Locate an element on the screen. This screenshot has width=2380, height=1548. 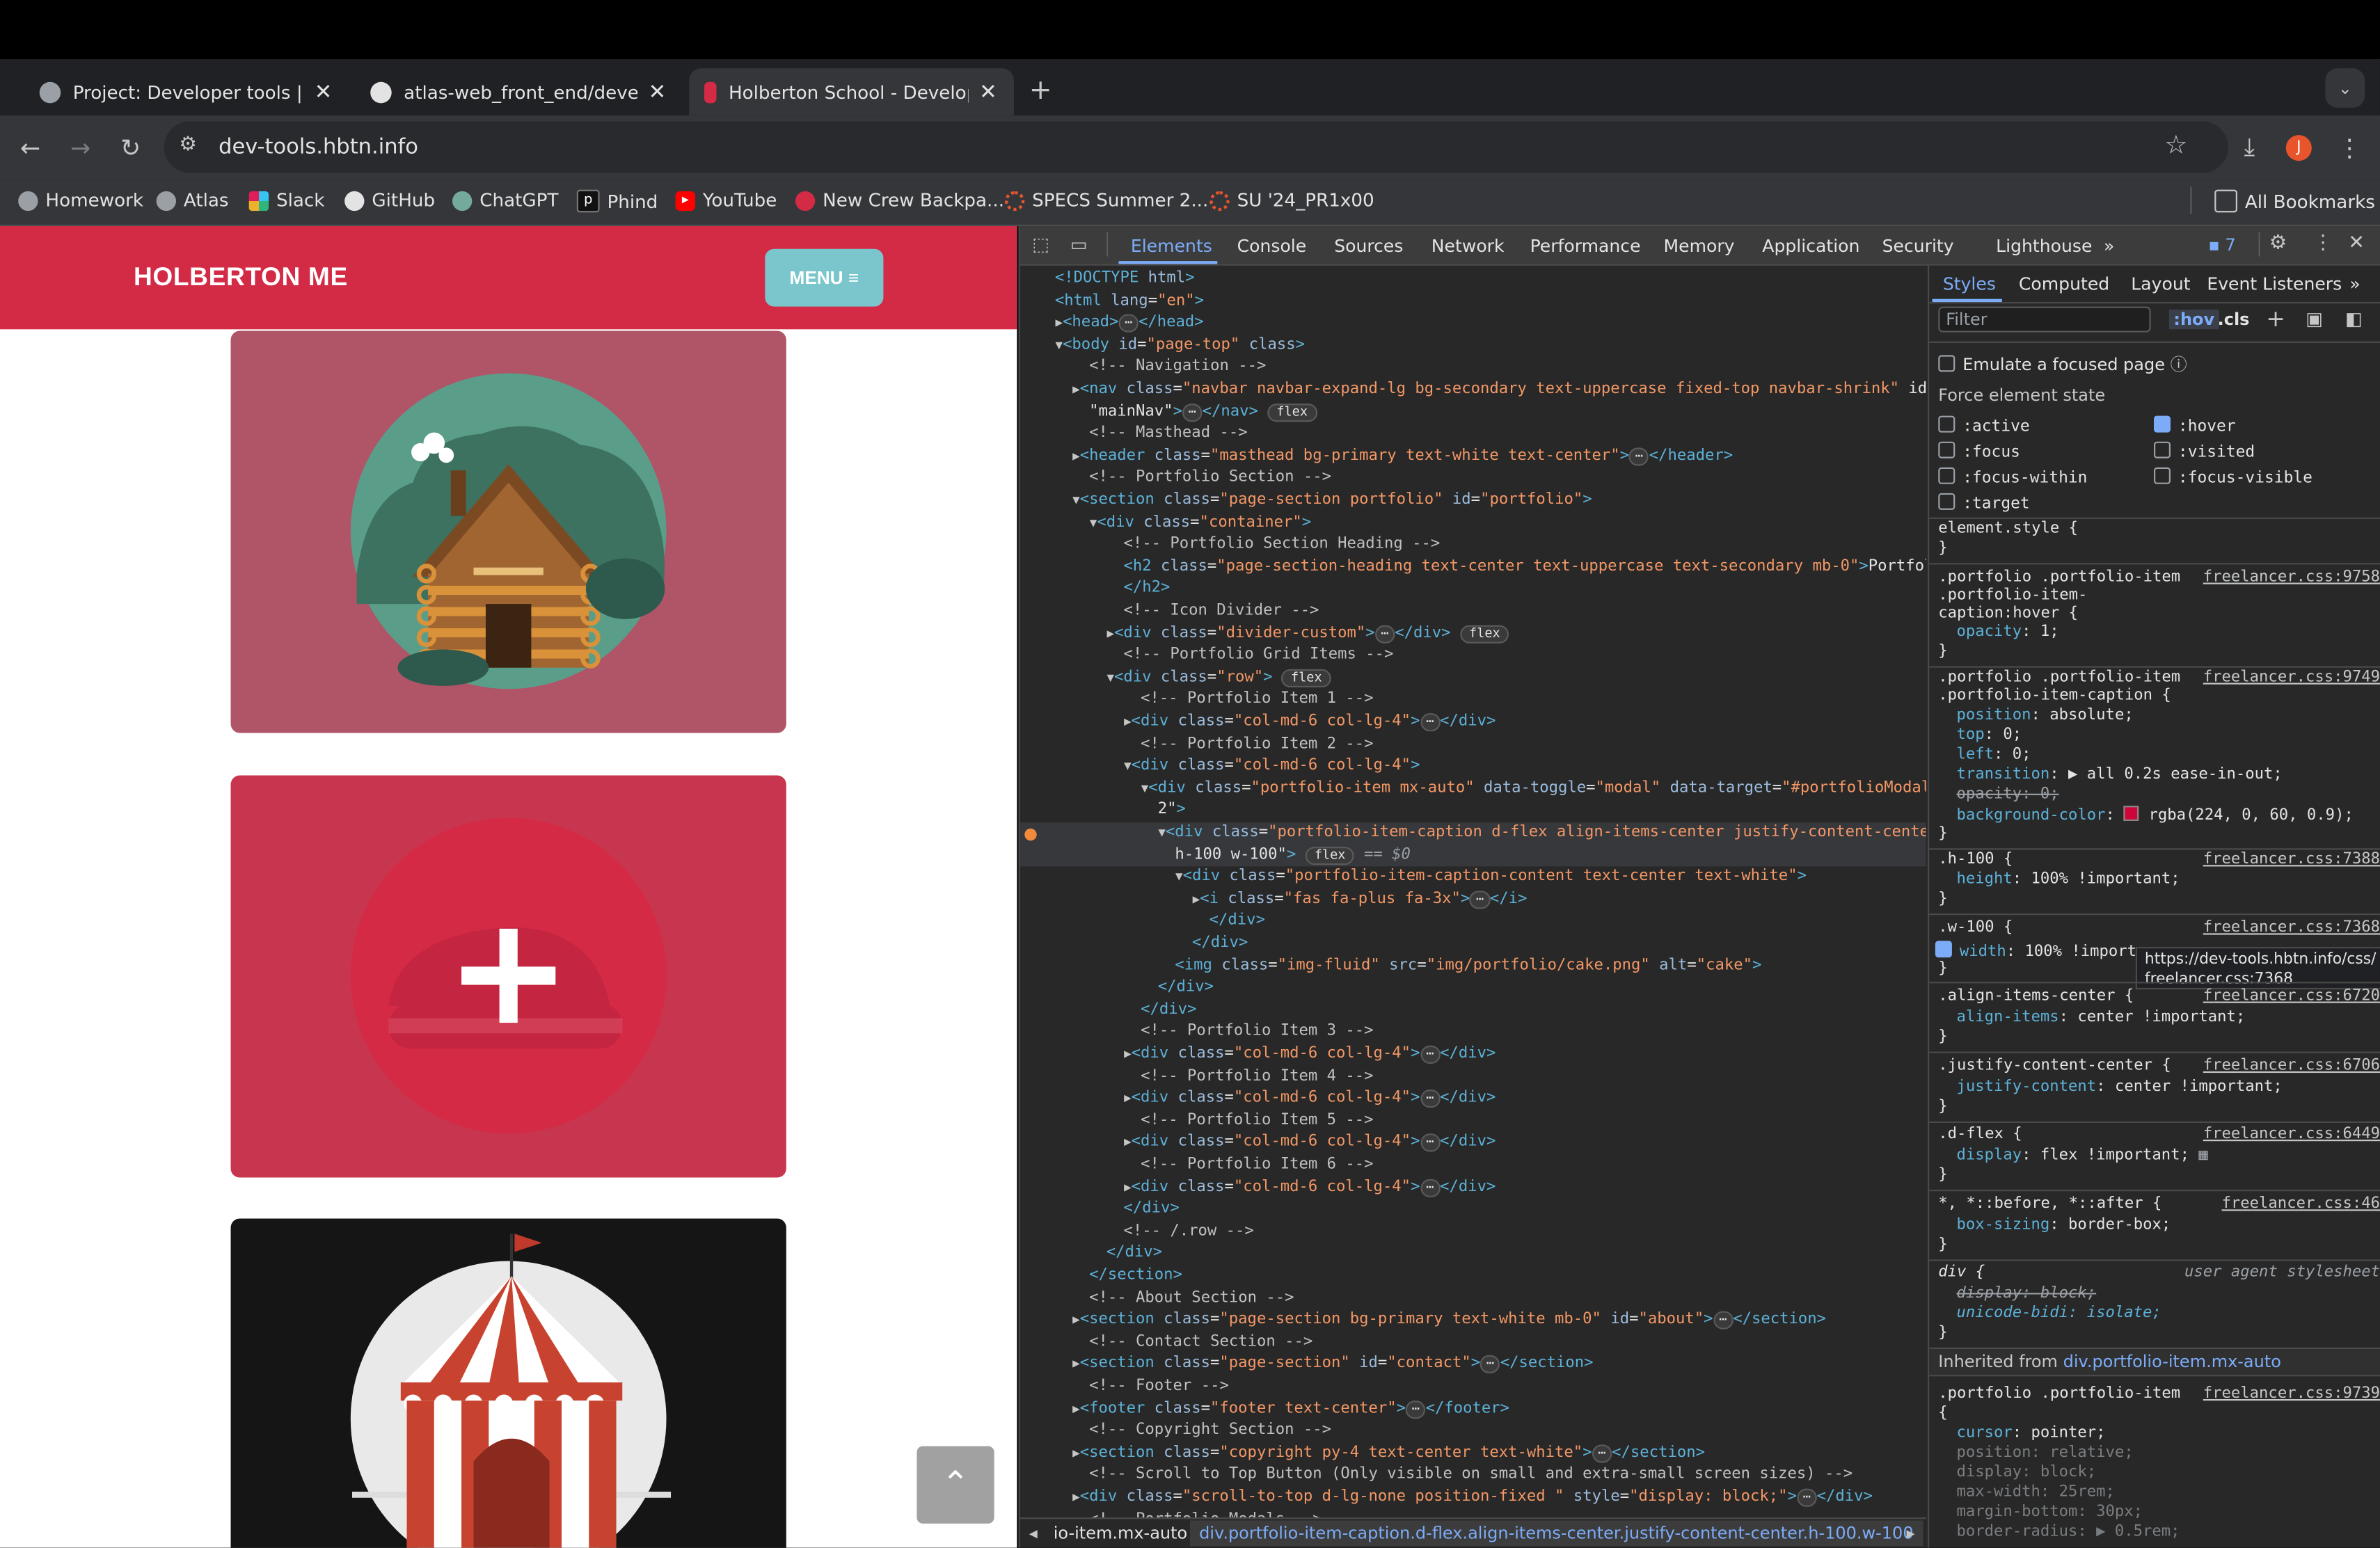
bookmark-su24: SU '24_PR1x00 is located at coordinates (1291, 200).